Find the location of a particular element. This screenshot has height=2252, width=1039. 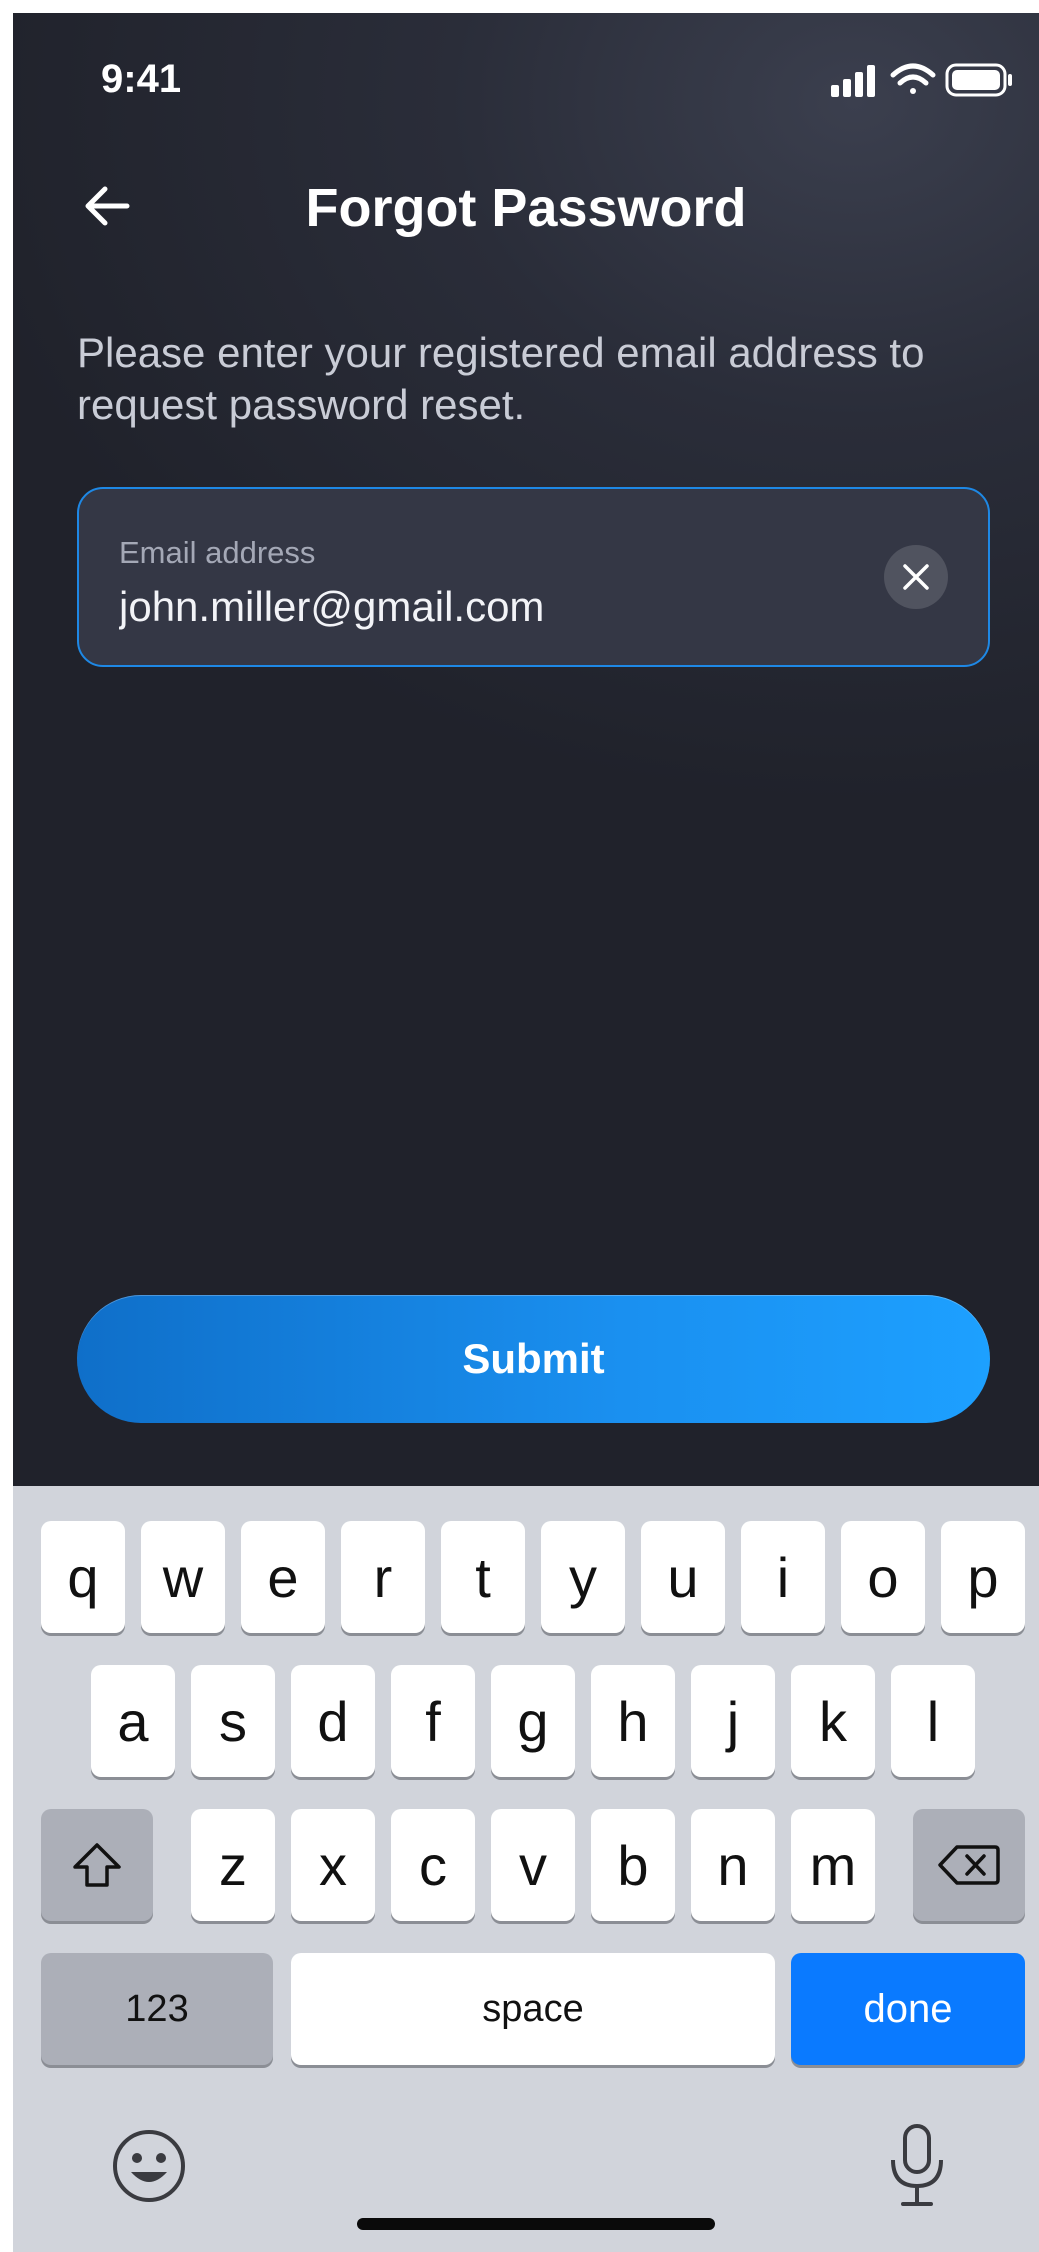

key-i: i is located at coordinates (783, 1577).